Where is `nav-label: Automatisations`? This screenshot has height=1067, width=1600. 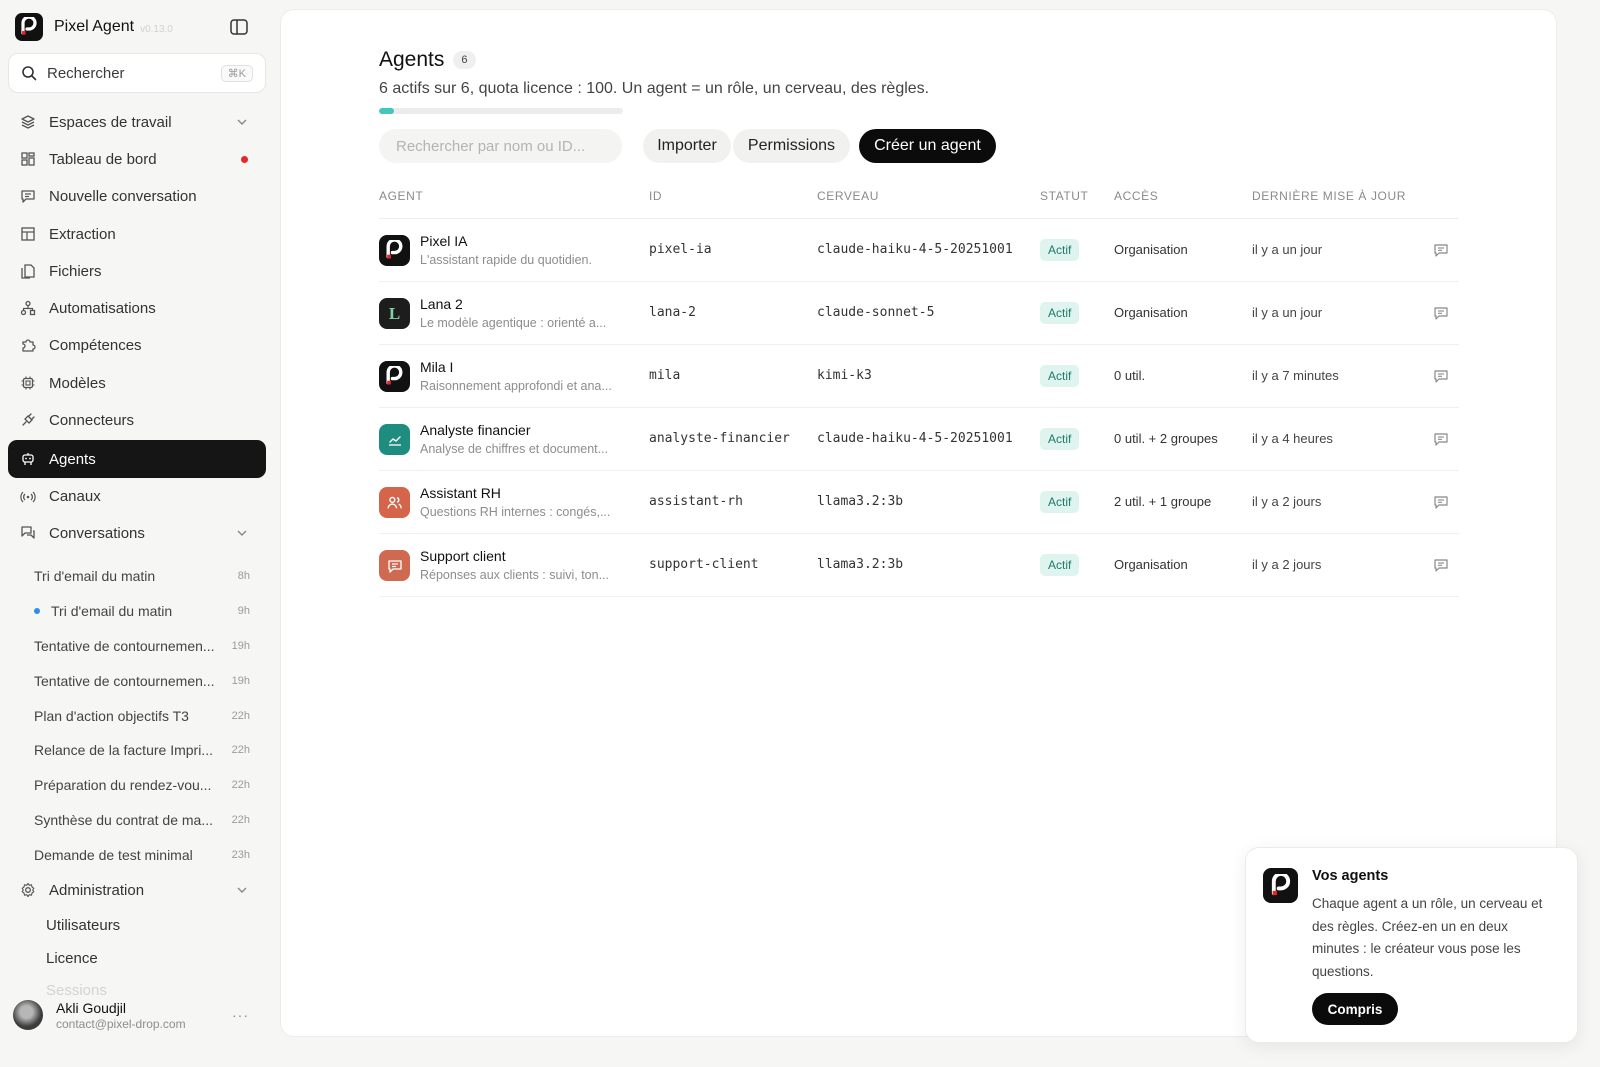
nav-label: Automatisations is located at coordinates (102, 308).